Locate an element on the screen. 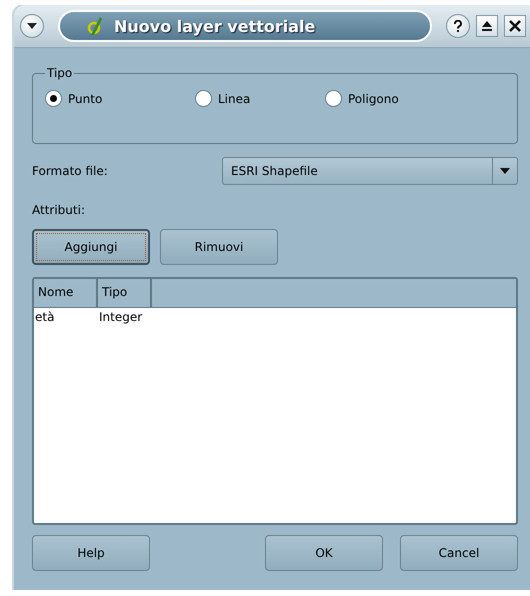  column-header: Nome is located at coordinates (66, 293).